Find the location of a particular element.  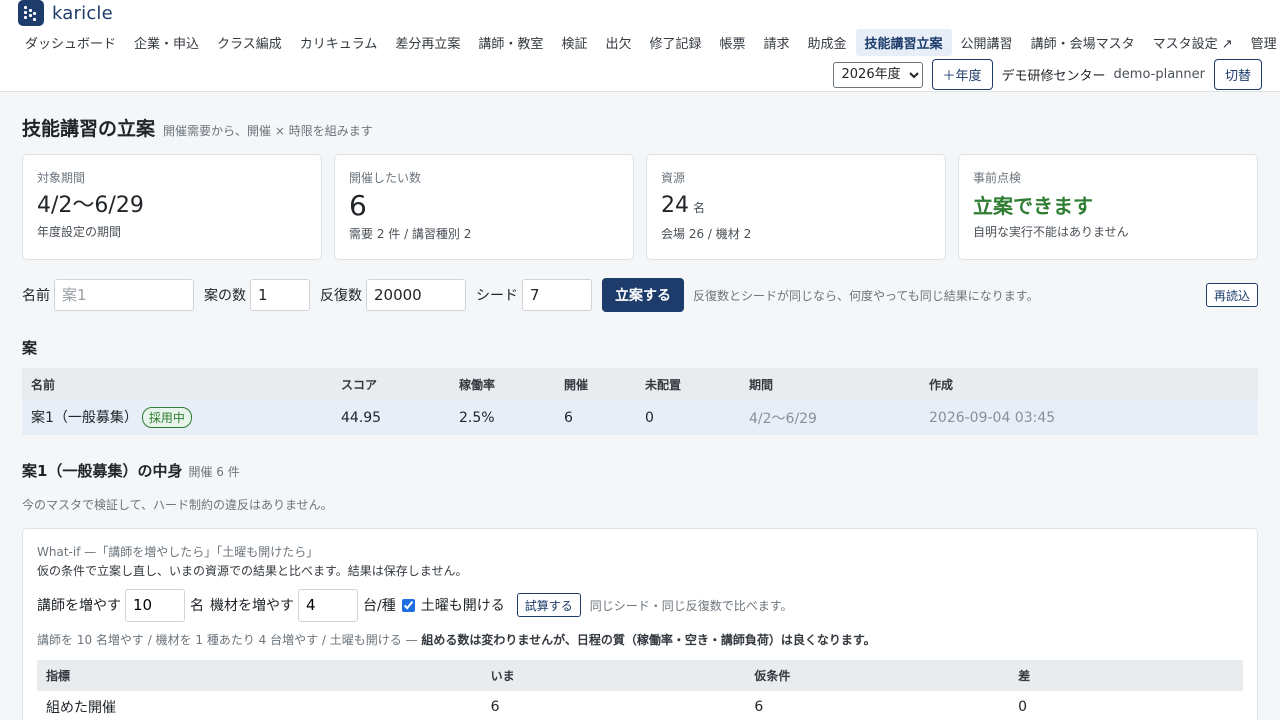

plan-count-input is located at coordinates (280, 295).